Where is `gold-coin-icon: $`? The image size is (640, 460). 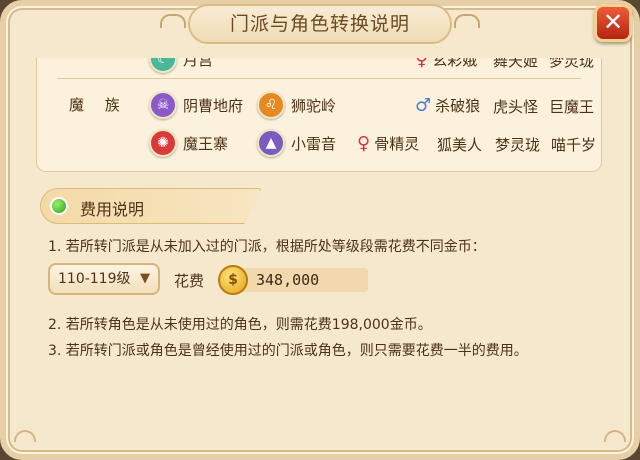
gold-coin-icon: $ is located at coordinates (233, 280).